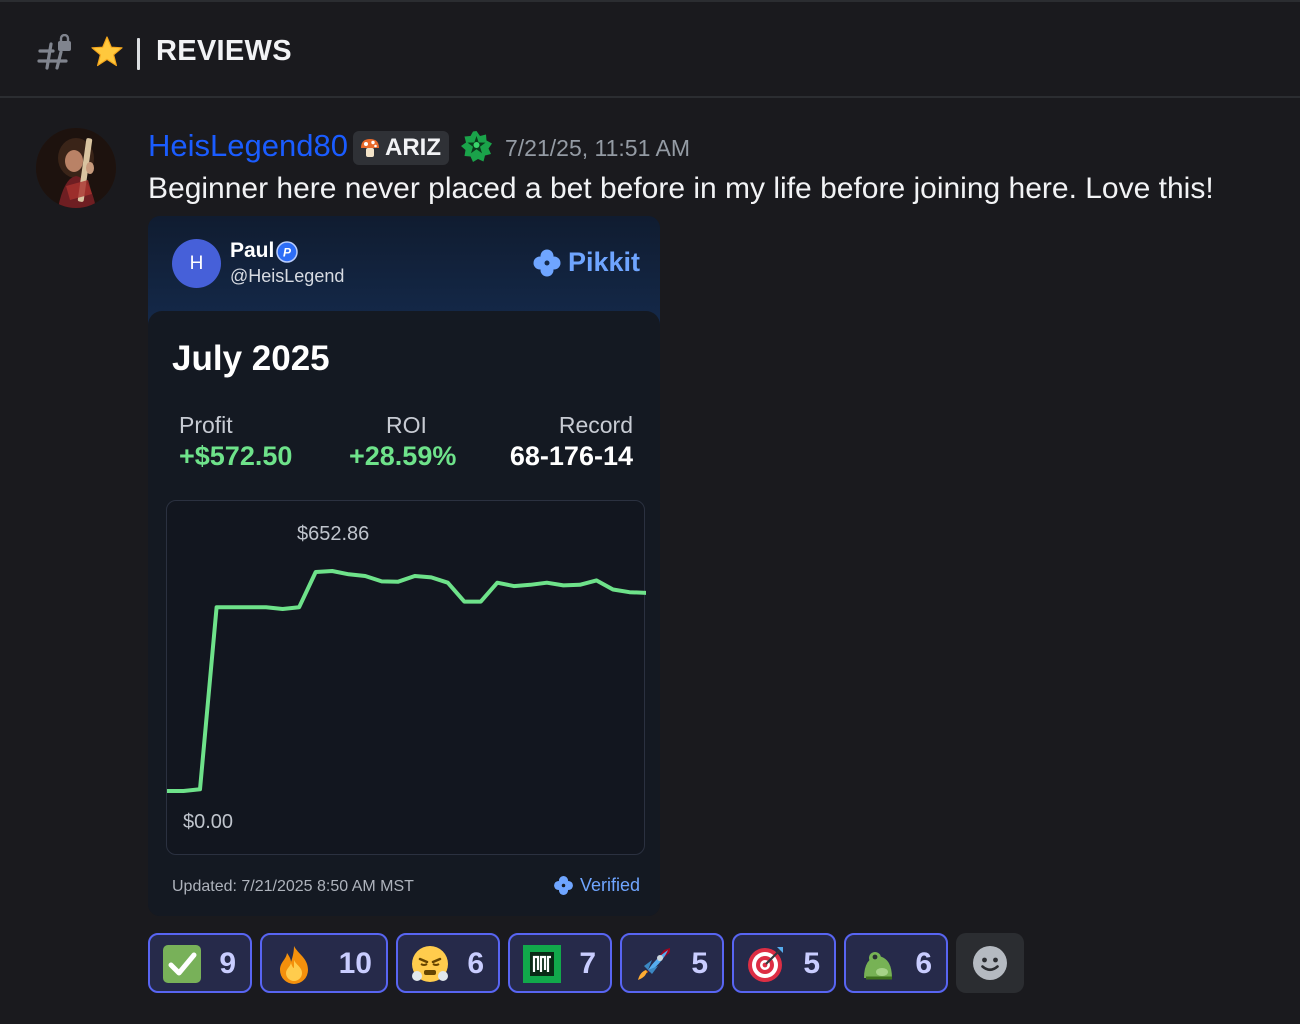  I want to click on svg-text: P, so click(287, 253).